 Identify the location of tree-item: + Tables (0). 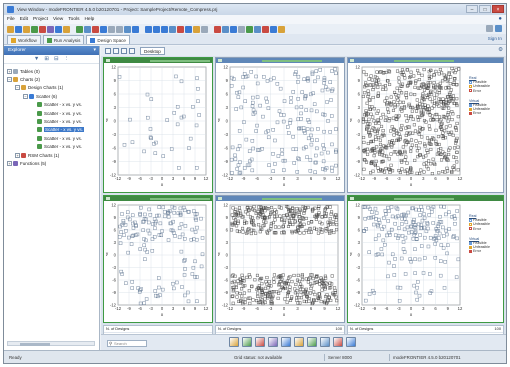
(51, 71).